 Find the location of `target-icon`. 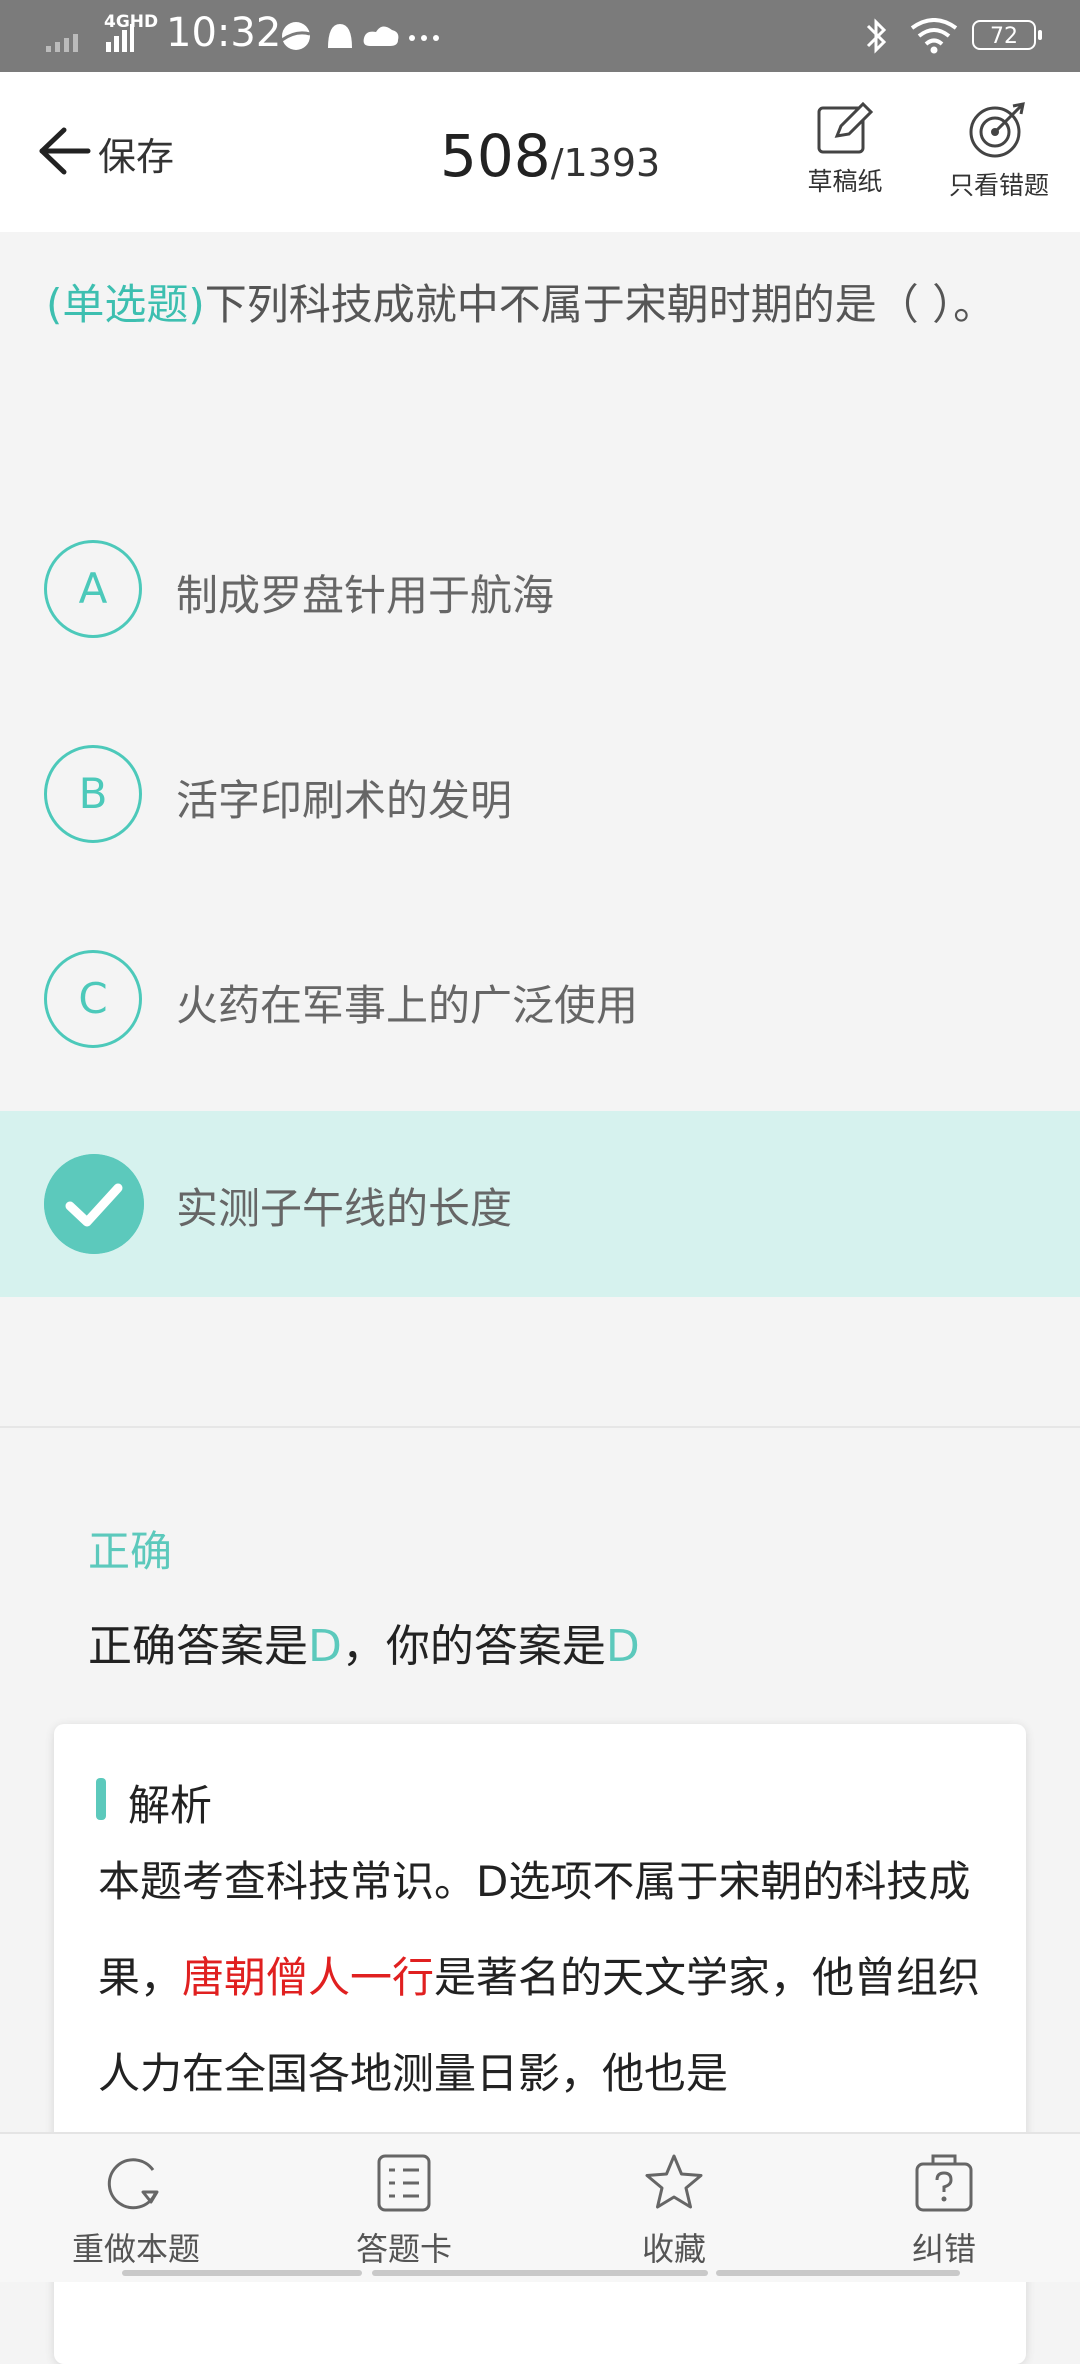

target-icon is located at coordinates (997, 130).